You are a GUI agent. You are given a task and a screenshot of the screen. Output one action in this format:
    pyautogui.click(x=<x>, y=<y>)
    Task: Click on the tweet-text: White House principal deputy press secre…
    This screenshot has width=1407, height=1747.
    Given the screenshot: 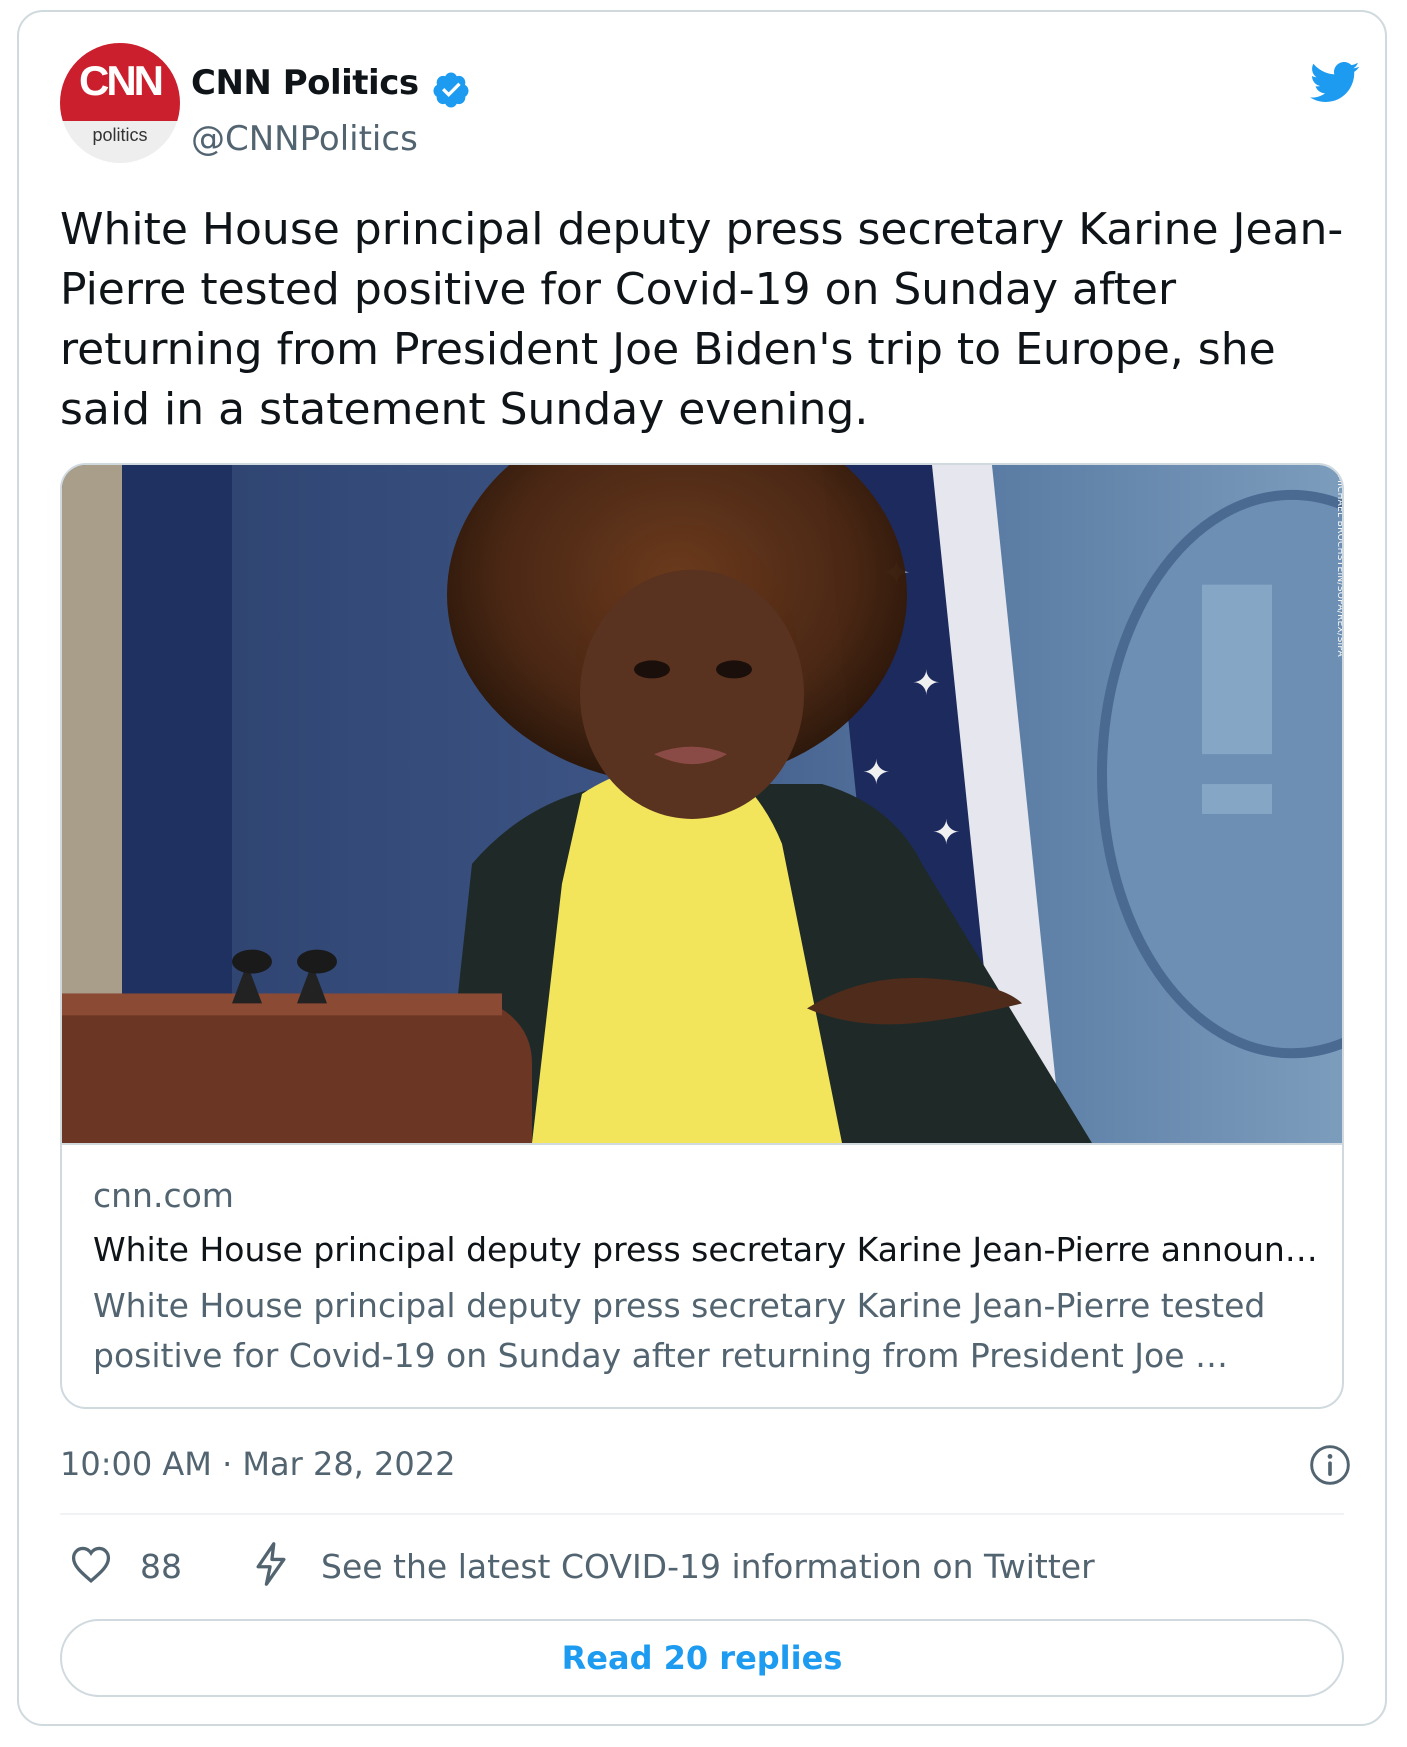 What is the action you would take?
    pyautogui.click(x=702, y=319)
    